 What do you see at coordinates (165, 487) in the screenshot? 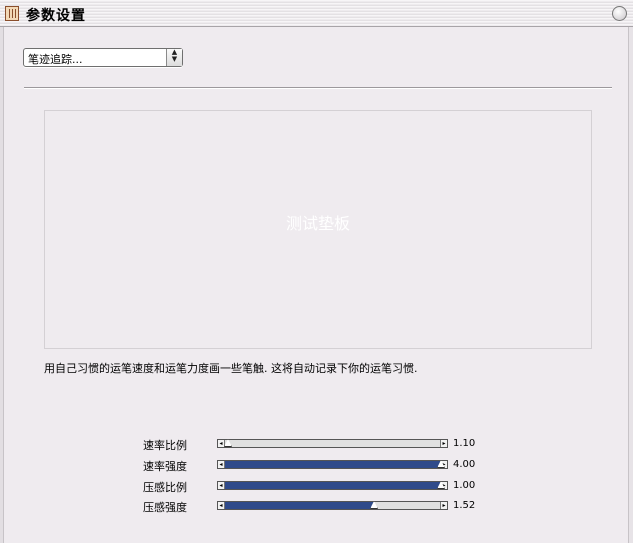
I see `param-label: 压感比例` at bounding box center [165, 487].